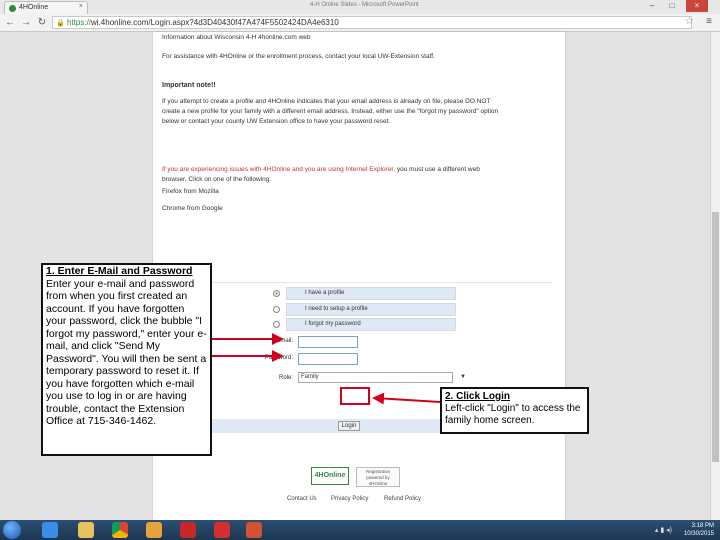 The width and height of the screenshot is (720, 540). Describe the element at coordinates (333, 324) in the screenshot. I see `radio-label: I forgot my password` at that location.